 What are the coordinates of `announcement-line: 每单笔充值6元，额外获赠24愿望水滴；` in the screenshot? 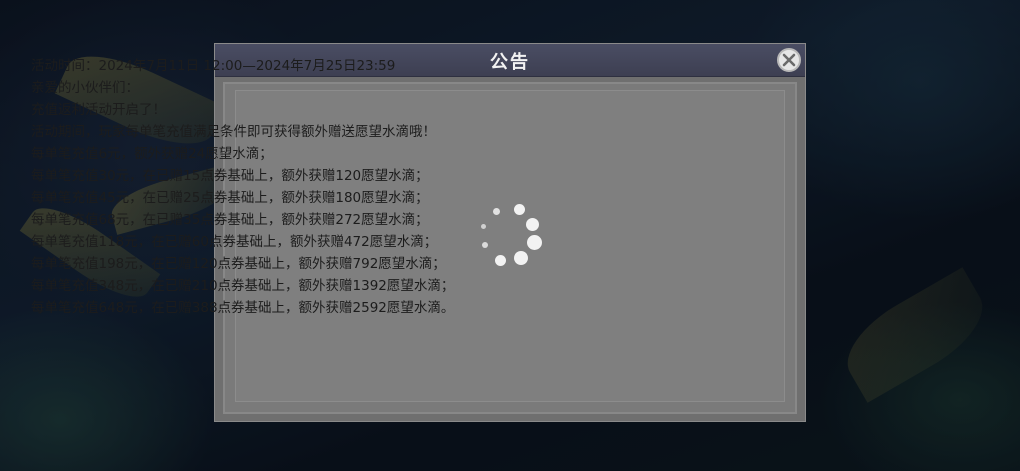 It's located at (152, 154).